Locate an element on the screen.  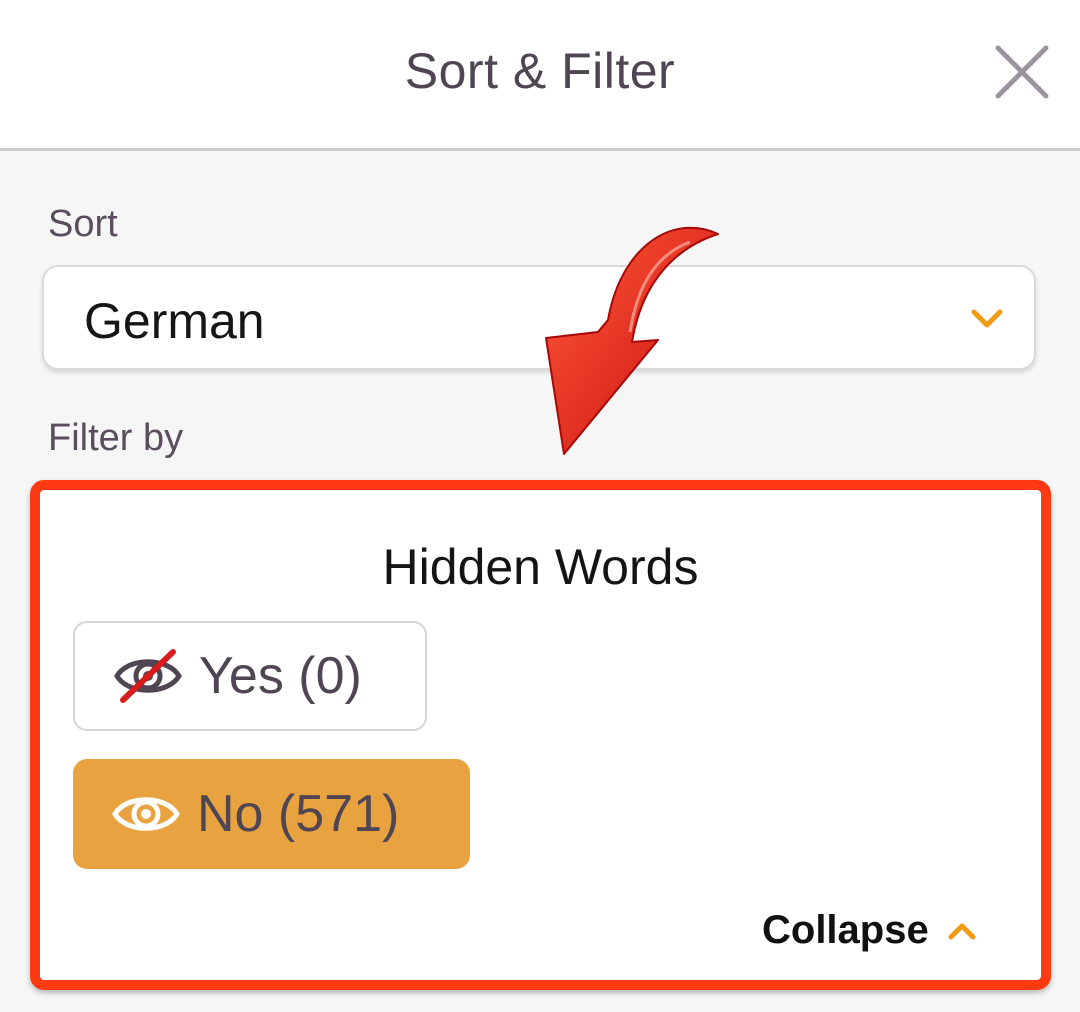
filter-option-no: No (571) is located at coordinates (271, 814).